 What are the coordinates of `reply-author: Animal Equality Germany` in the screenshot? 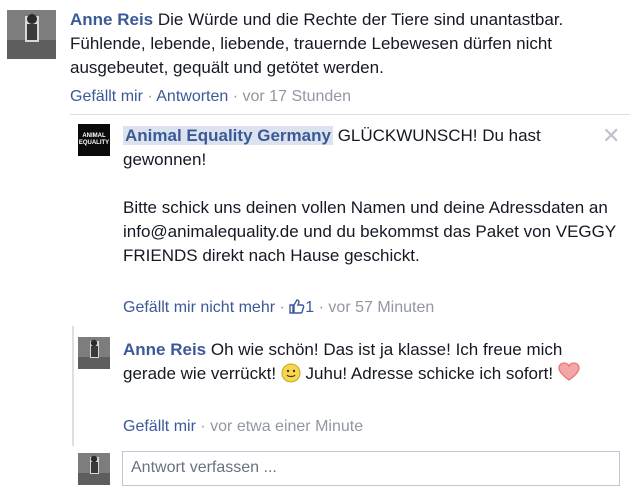 It's located at (228, 135).